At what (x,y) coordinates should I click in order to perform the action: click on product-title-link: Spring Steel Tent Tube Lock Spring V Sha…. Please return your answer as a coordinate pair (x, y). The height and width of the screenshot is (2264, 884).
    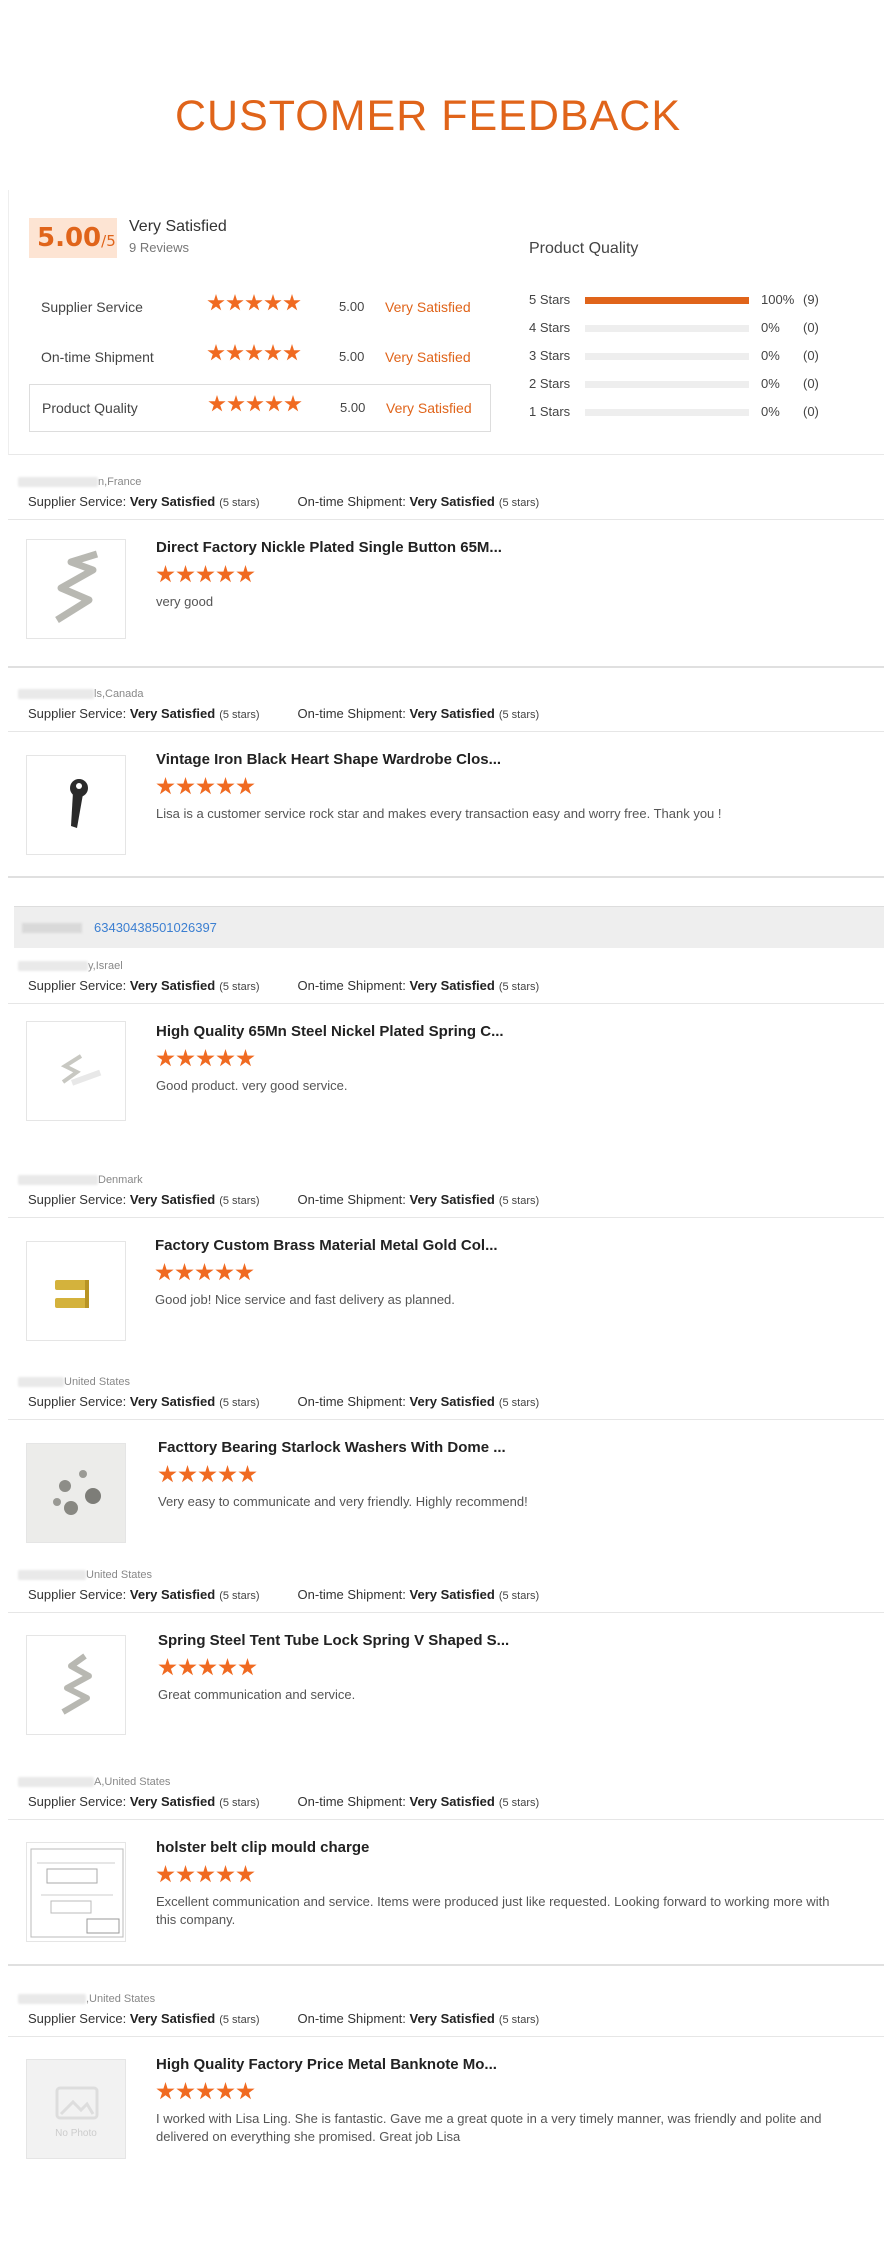
    Looking at the image, I should click on (333, 1640).